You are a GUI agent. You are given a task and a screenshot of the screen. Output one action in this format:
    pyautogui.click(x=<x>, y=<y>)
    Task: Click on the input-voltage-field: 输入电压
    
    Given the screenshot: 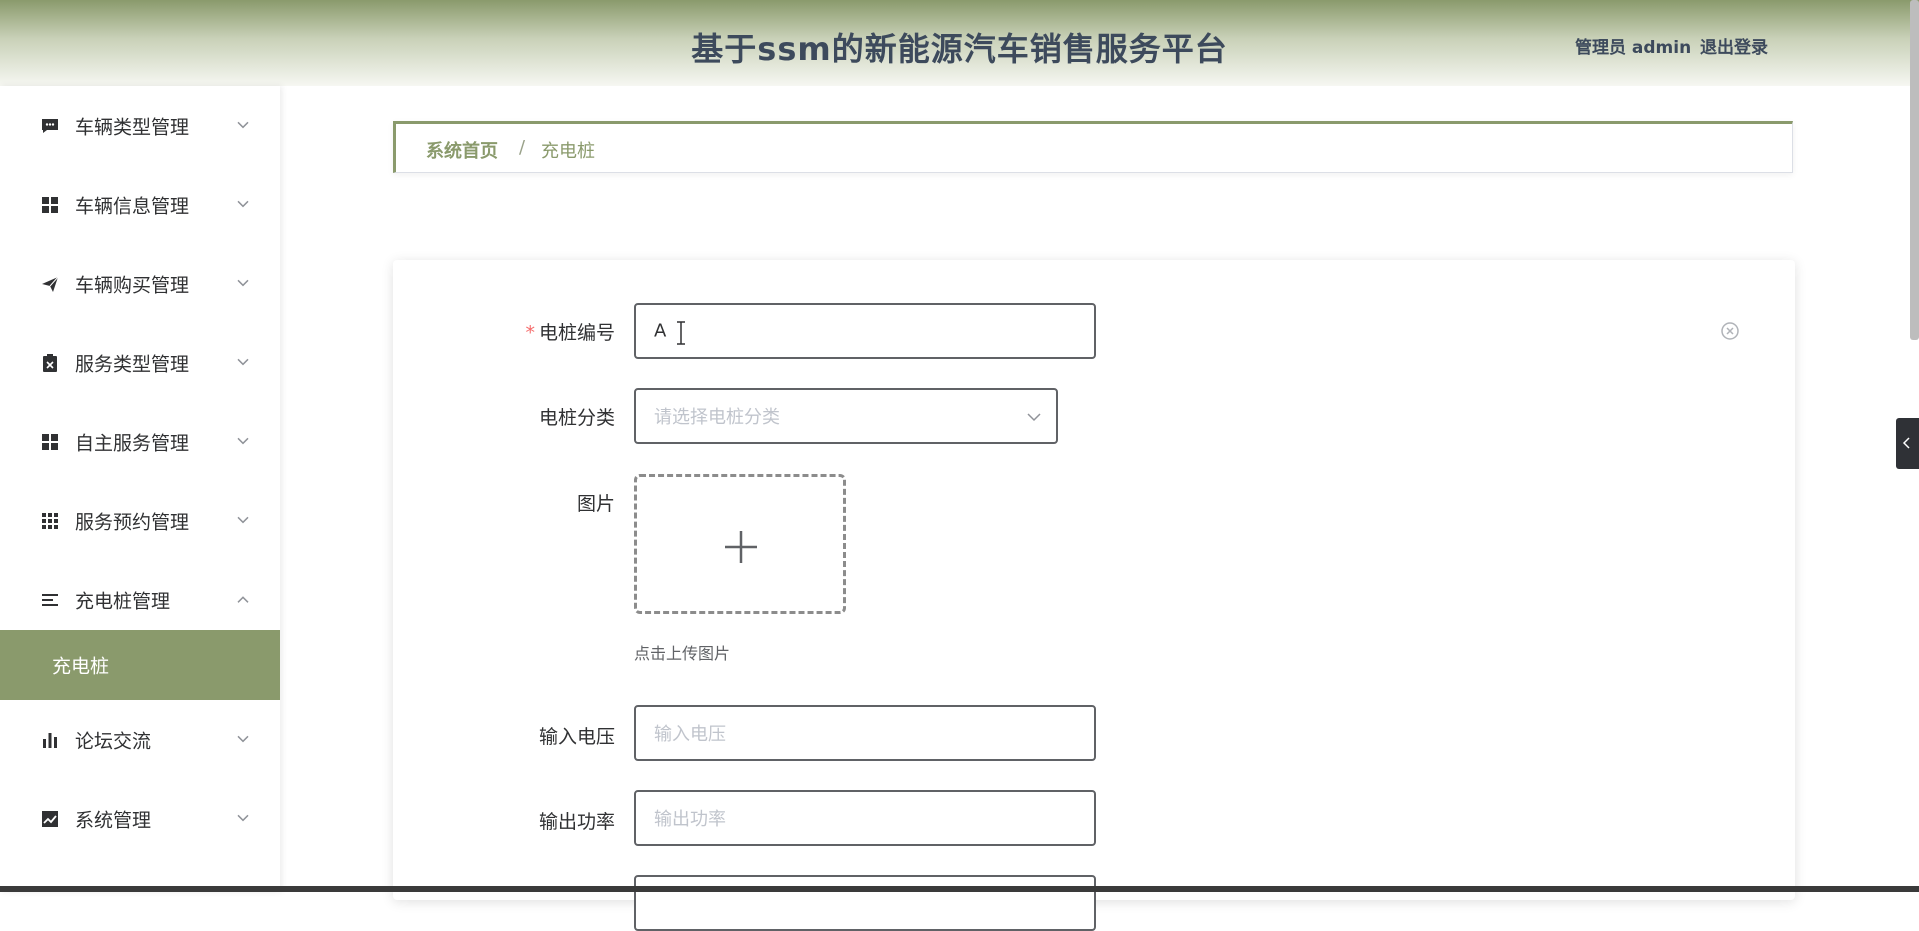 What is the action you would take?
    pyautogui.click(x=865, y=733)
    